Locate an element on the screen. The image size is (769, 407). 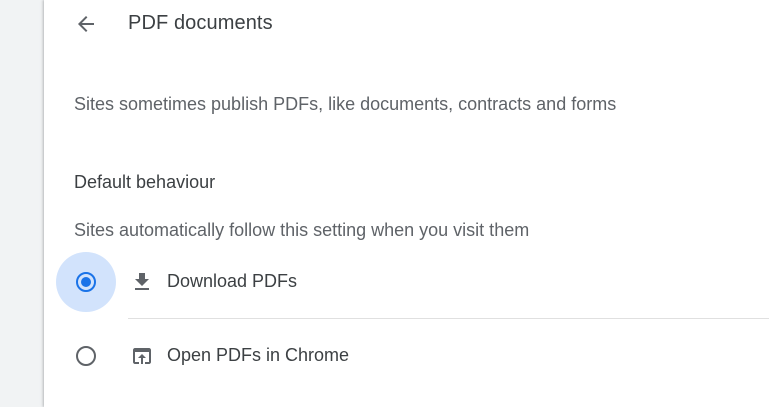
radio-option-download: Download PDFs is located at coordinates (412, 282).